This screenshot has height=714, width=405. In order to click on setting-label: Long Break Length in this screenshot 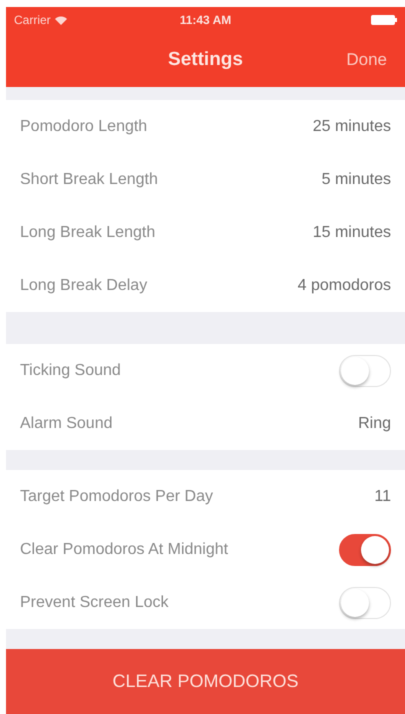, I will do `click(88, 232)`.